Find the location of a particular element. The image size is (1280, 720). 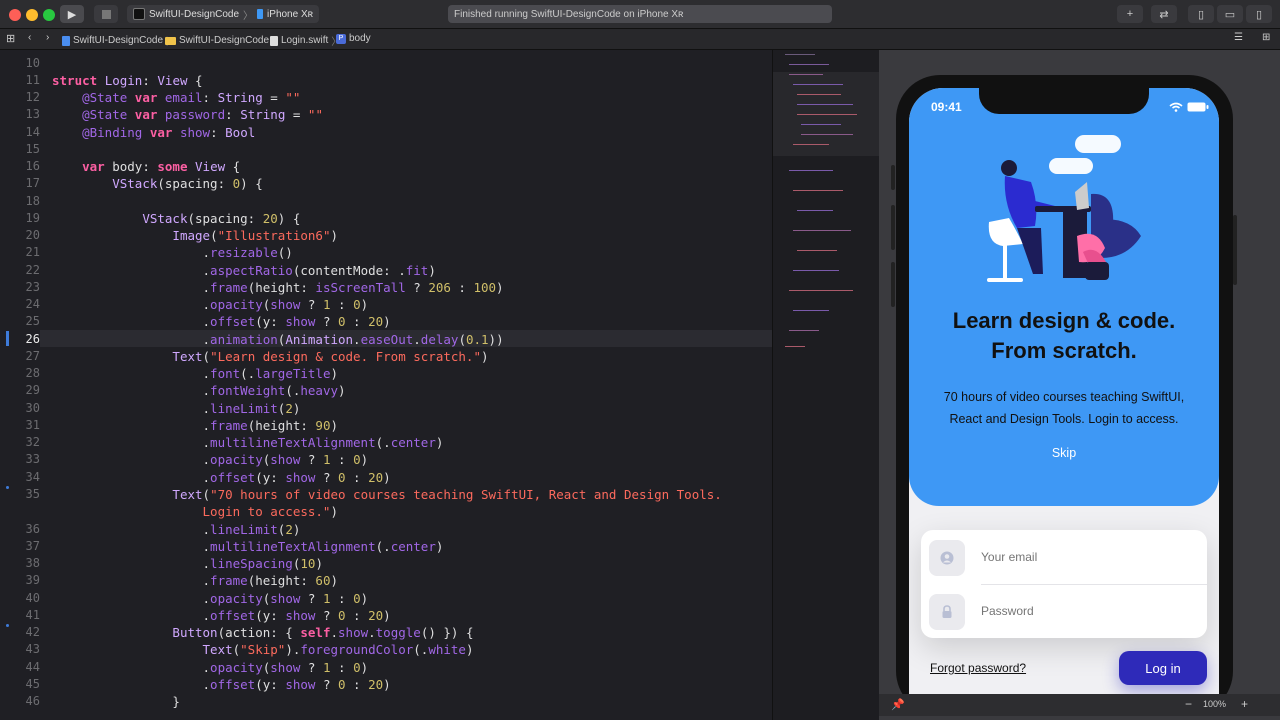

navigator-toggle: ▯ is located at coordinates (1201, 14).